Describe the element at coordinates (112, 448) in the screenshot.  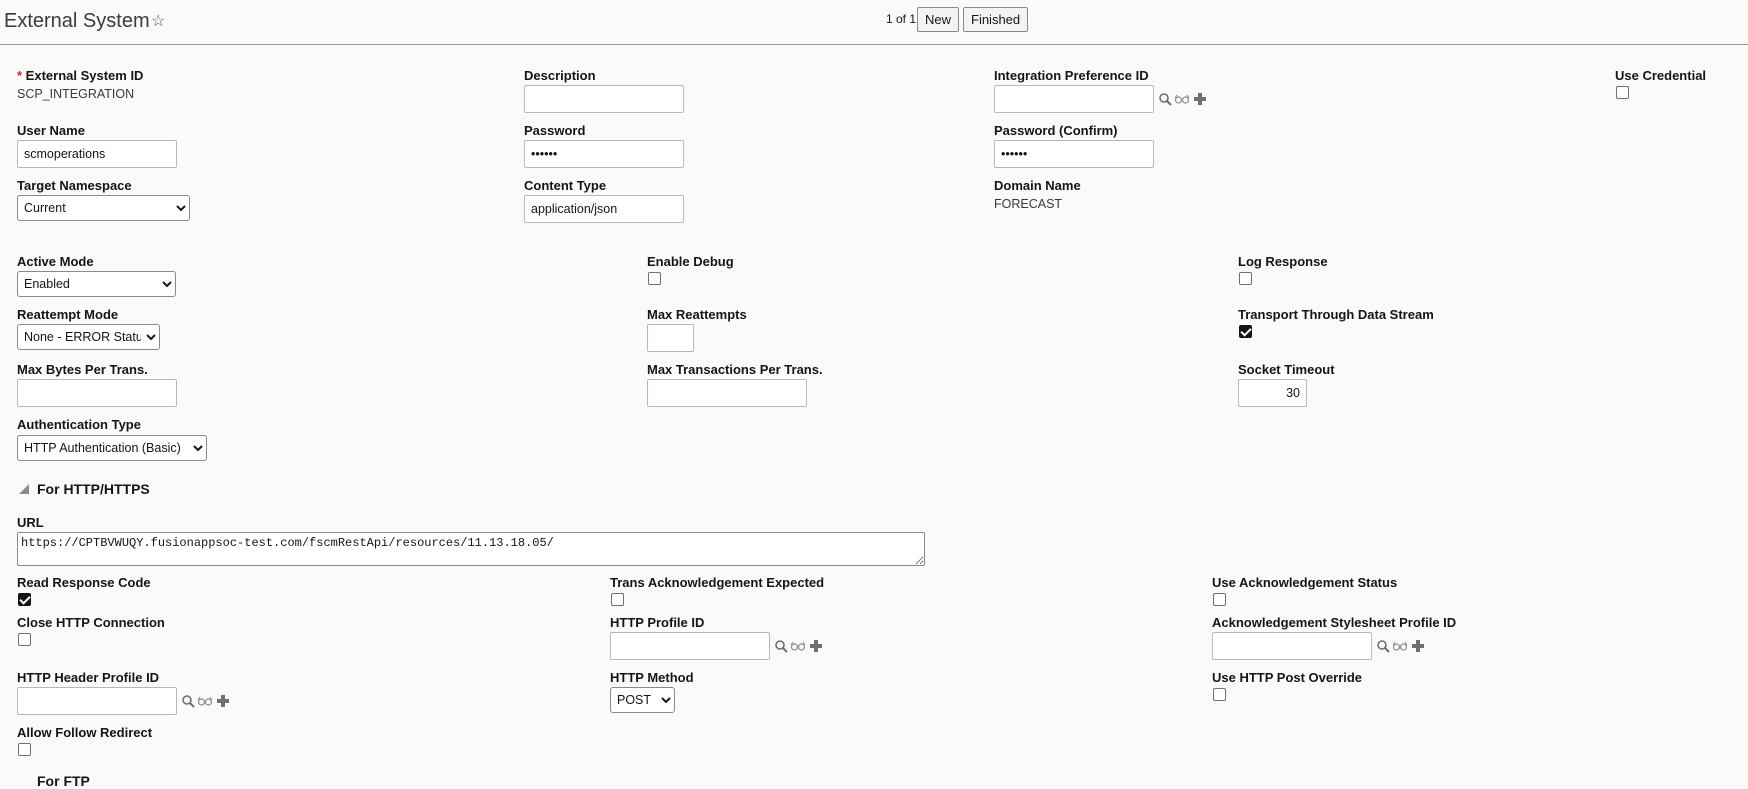
I see `auth-type-select: HTTP Authentication (Basic)` at that location.